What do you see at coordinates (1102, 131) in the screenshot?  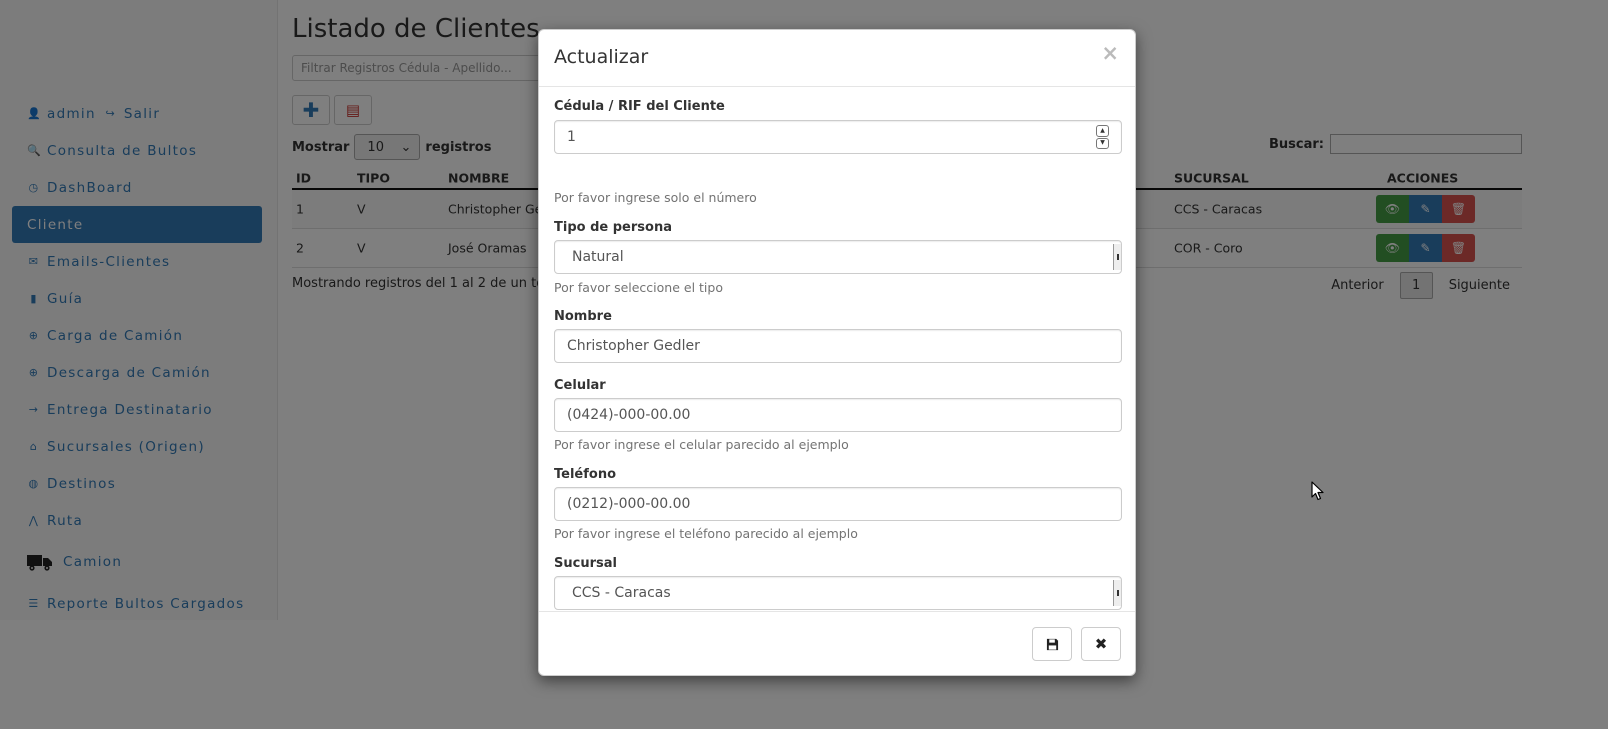 I see `spin-up-icon: ▲` at bounding box center [1102, 131].